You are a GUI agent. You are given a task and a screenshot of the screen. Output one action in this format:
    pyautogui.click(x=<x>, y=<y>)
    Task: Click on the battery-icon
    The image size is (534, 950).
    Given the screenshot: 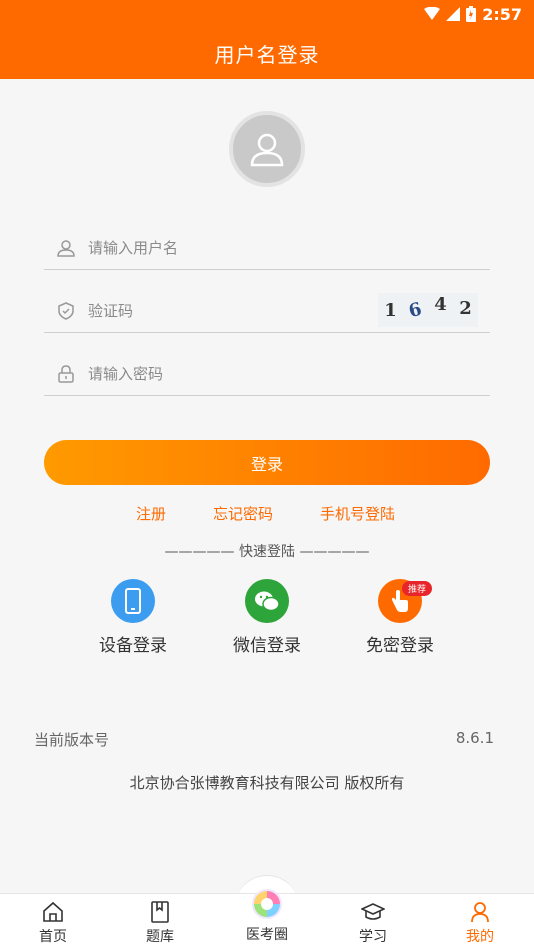 What is the action you would take?
    pyautogui.click(x=471, y=14)
    